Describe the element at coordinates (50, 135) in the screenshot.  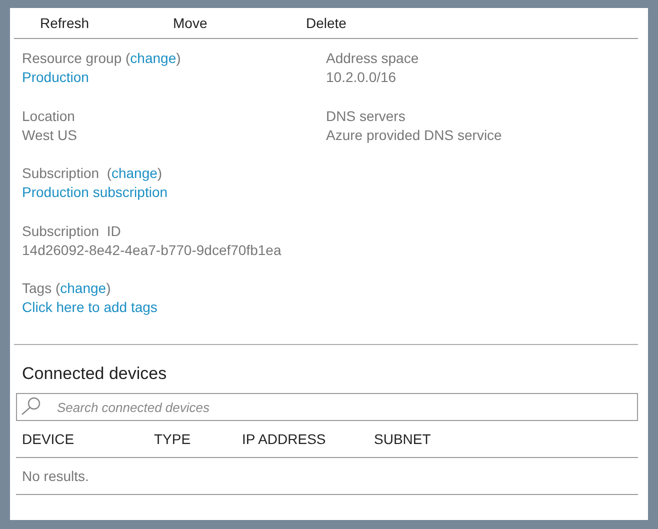
I see `field-value: West US` at that location.